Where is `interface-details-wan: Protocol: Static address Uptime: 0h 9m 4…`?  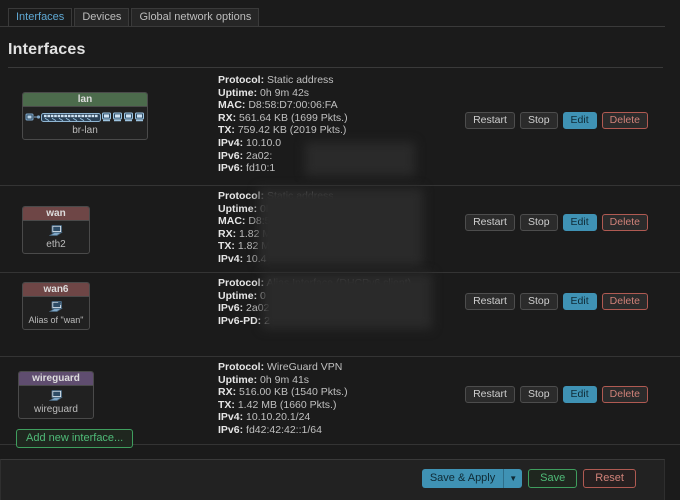 interface-details-wan: Protocol: Static address Uptime: 0h 9m 4… is located at coordinates (276, 228).